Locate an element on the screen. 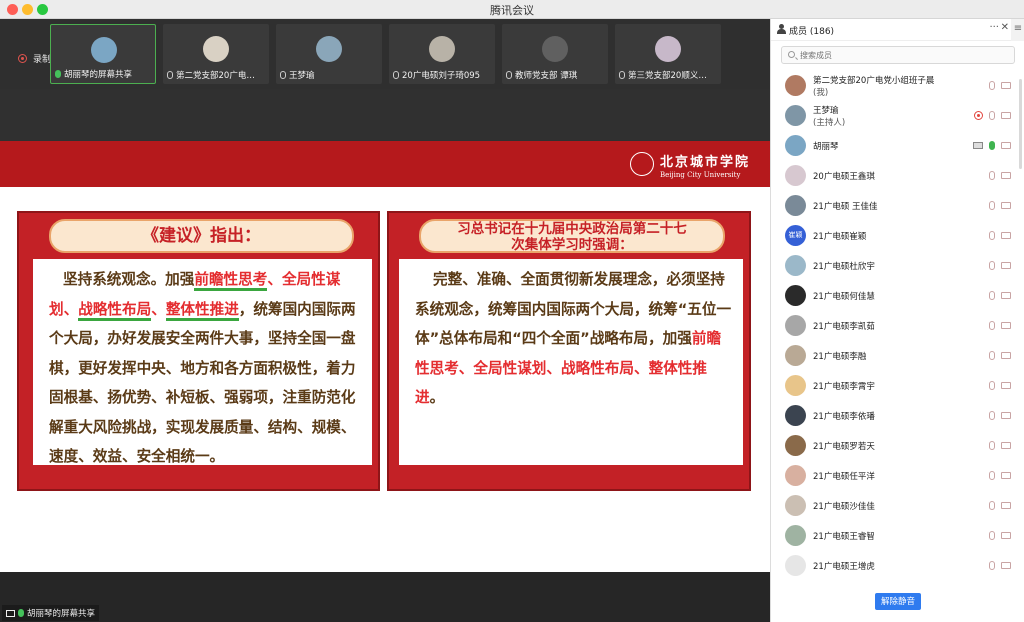 This screenshot has height=622, width=1024. member-row: 21广电硕 王佳佳 is located at coordinates (897, 206).